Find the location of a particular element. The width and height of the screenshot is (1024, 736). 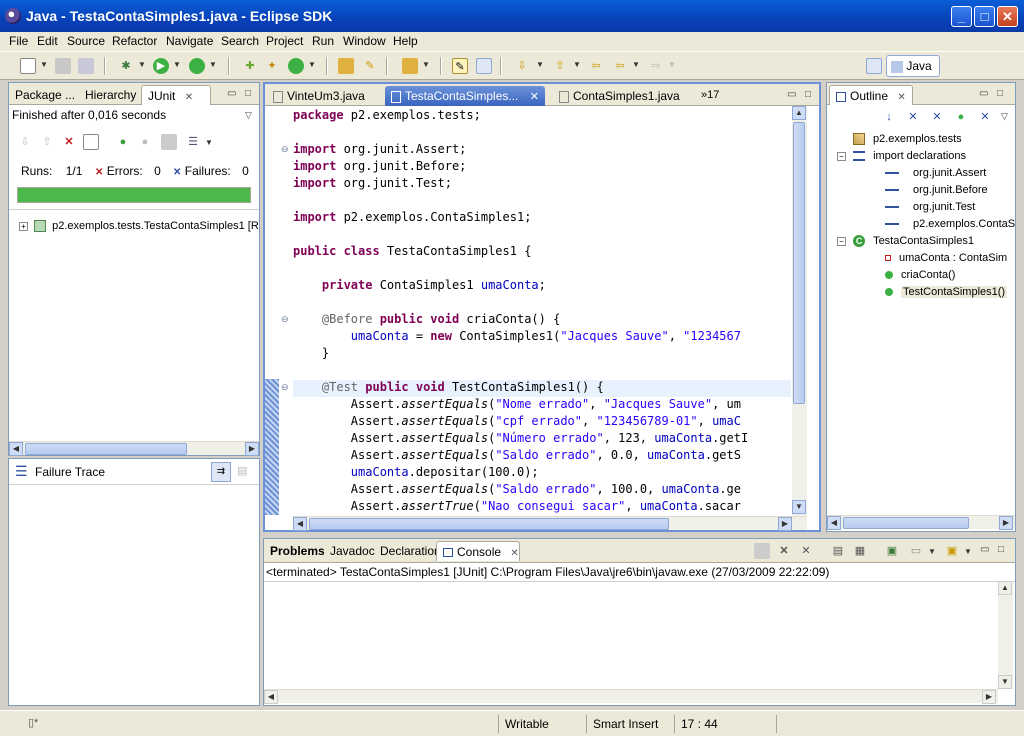

scroll-lock-icon: ▦ is located at coordinates (860, 551).